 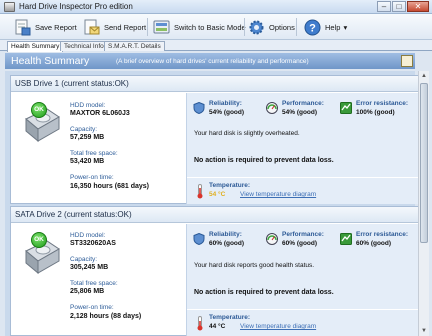 I want to click on scrollbar-thumb, so click(x=424, y=163).